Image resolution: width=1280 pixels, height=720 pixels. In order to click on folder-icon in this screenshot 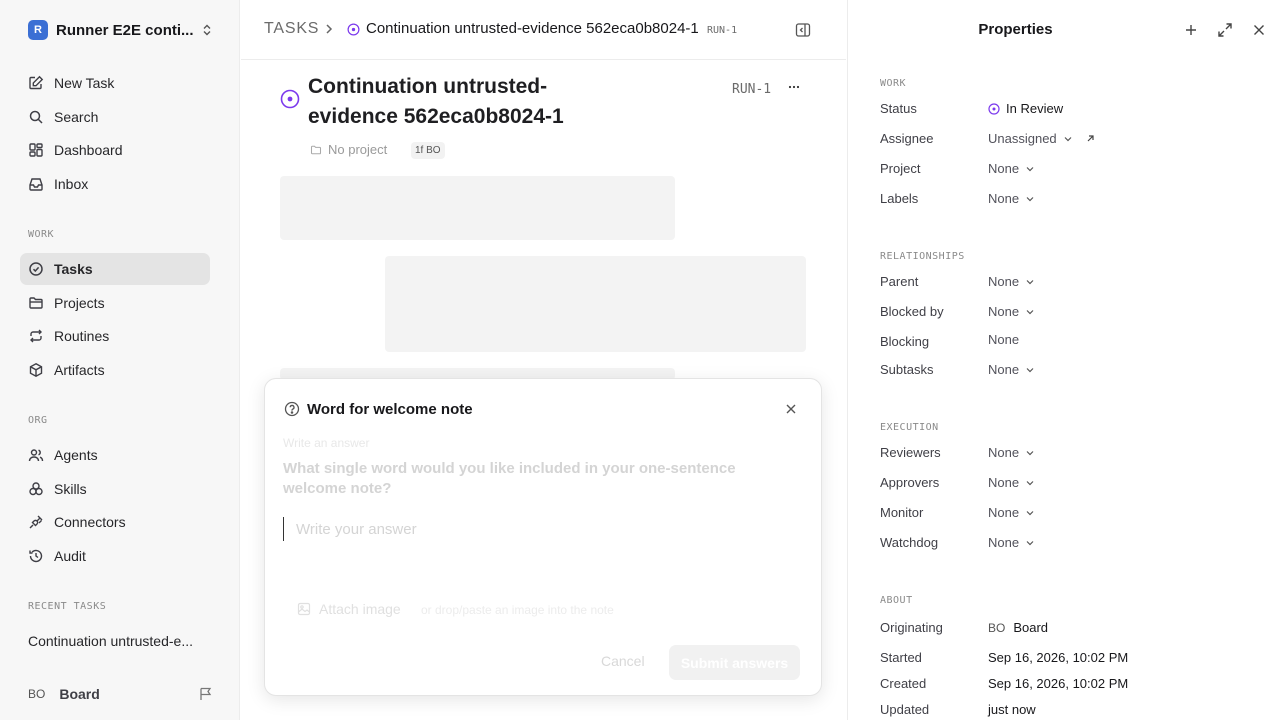, I will do `click(36, 303)`.